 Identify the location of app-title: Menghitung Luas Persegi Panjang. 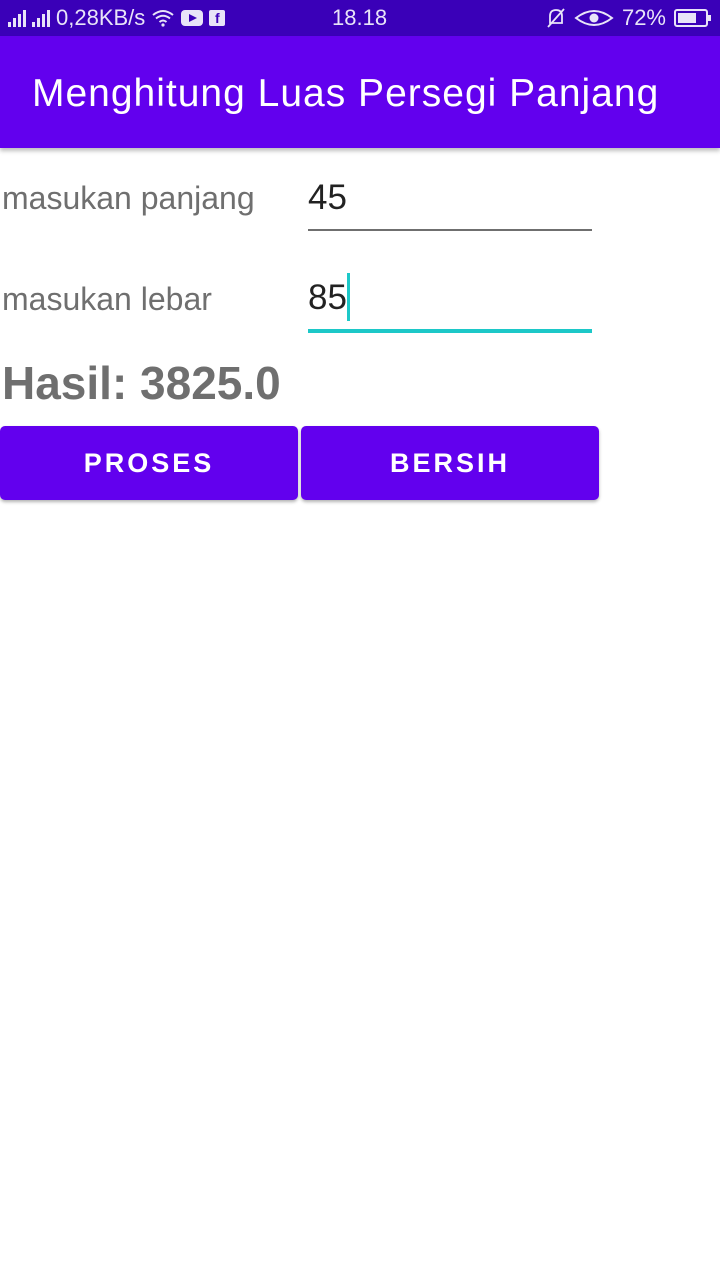
(346, 93).